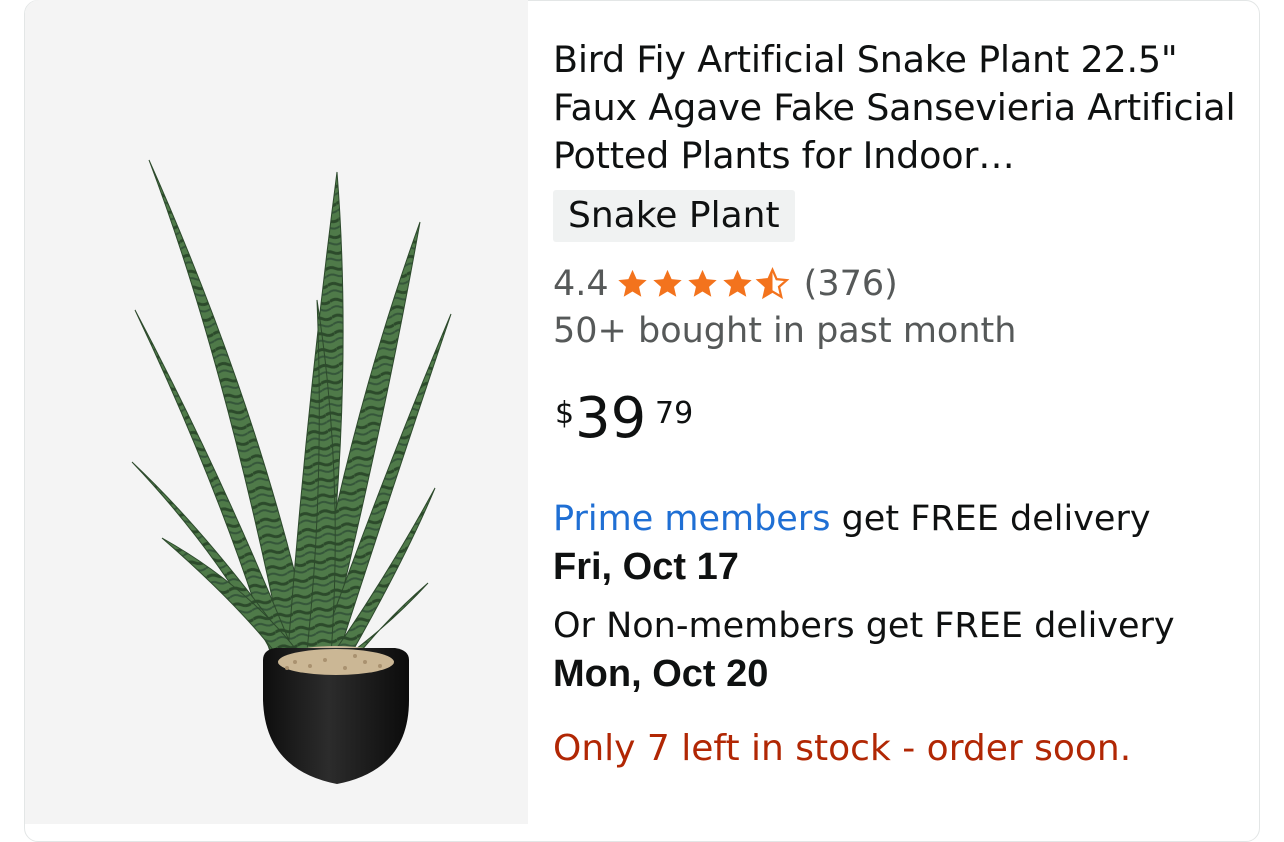 This screenshot has height=842, width=1284. What do you see at coordinates (611, 418) in the screenshot?
I see `price-whole: 39` at bounding box center [611, 418].